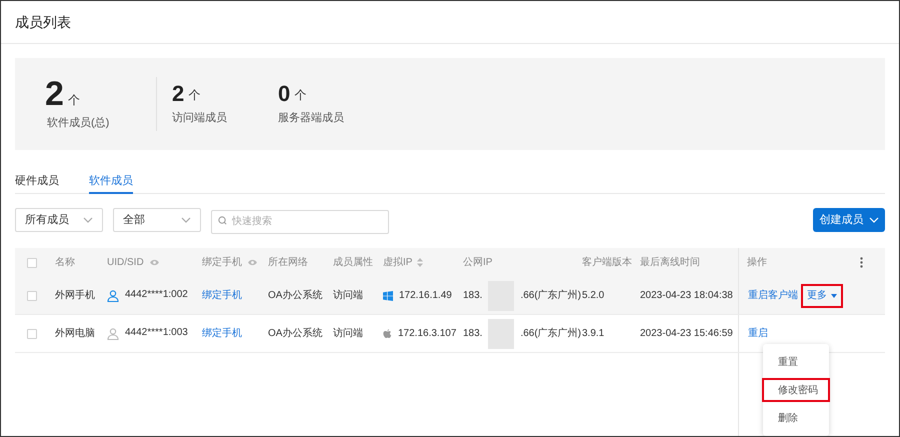 The width and height of the screenshot is (900, 437). I want to click on table-cell-text: 5.2.0, so click(593, 296).